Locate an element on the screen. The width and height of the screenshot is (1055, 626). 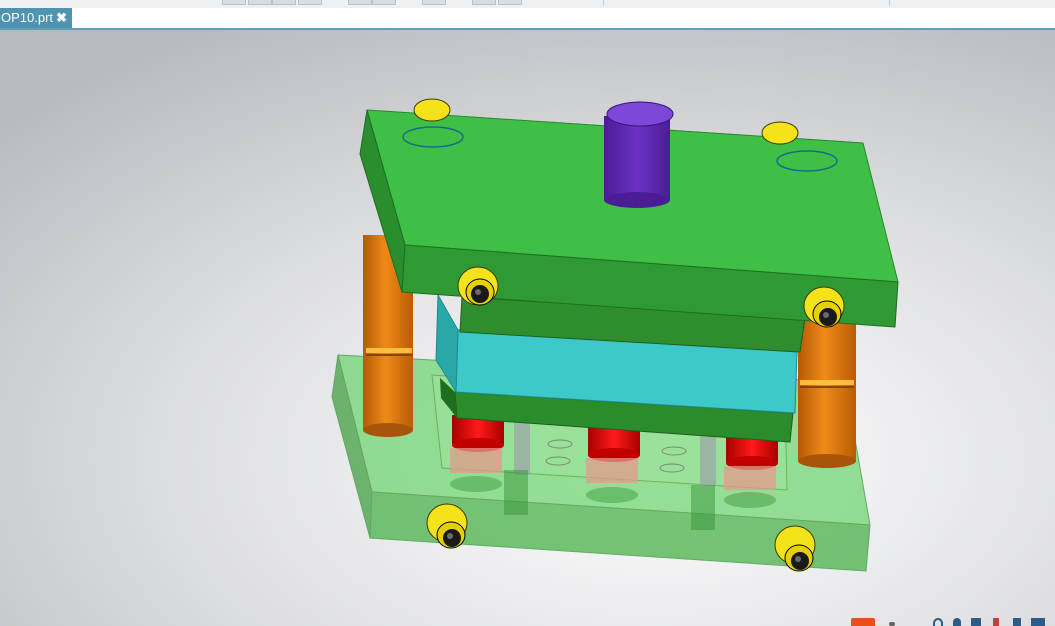
dot-icon is located at coordinates (892, 624).